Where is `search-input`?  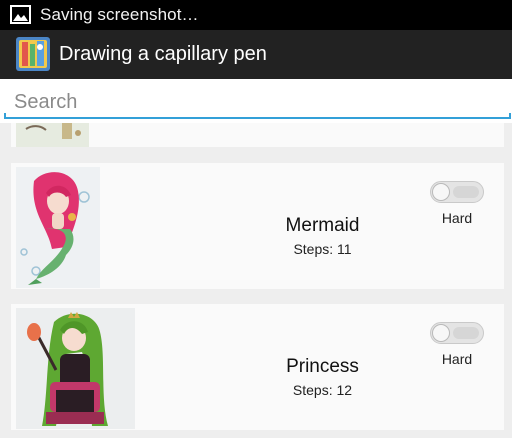
search-input is located at coordinates (254, 102).